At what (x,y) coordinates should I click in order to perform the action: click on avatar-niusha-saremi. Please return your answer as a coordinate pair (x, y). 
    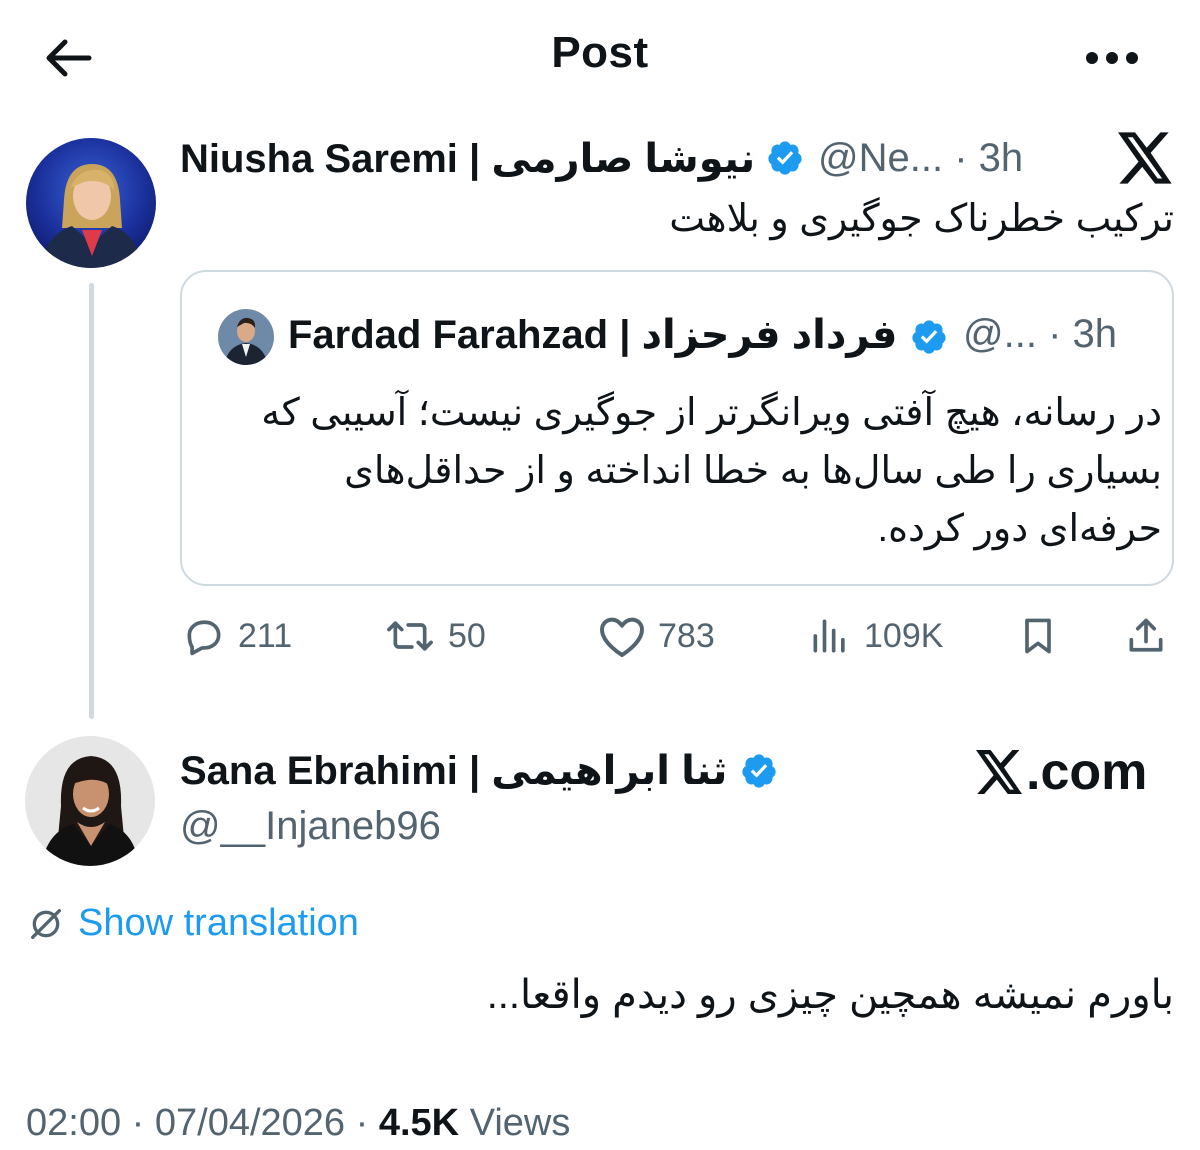
    Looking at the image, I should click on (91, 203).